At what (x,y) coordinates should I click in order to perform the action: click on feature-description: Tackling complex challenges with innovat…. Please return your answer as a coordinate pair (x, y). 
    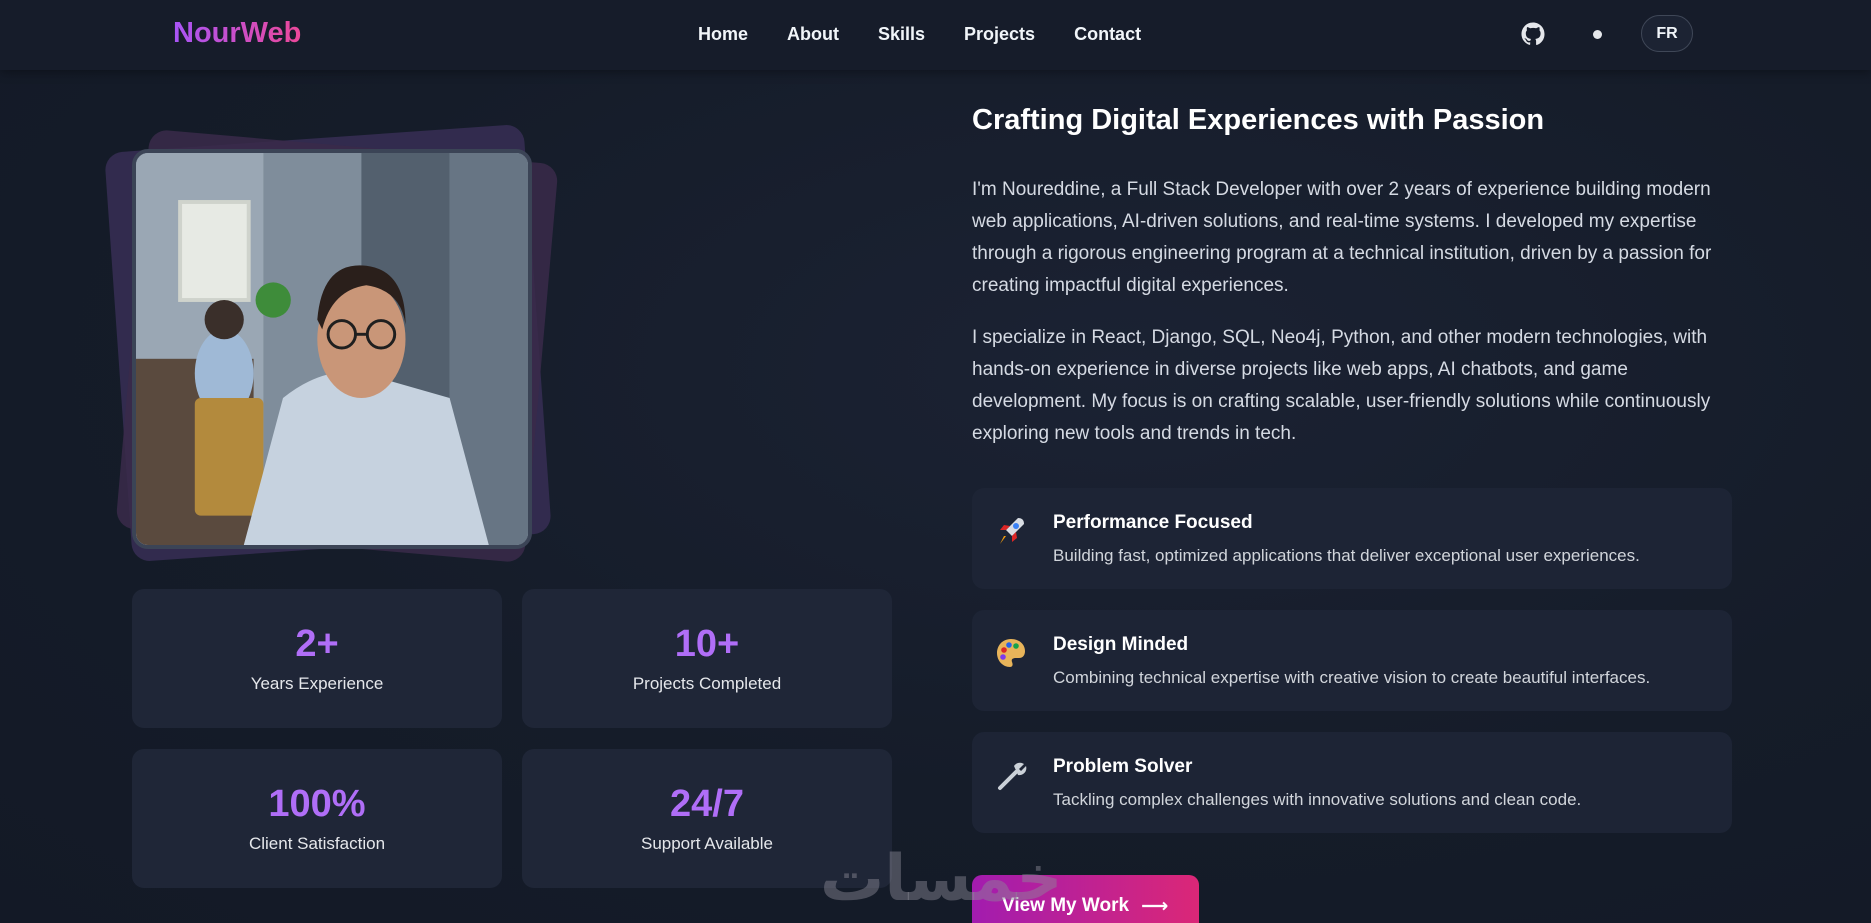
    Looking at the image, I should click on (1317, 799).